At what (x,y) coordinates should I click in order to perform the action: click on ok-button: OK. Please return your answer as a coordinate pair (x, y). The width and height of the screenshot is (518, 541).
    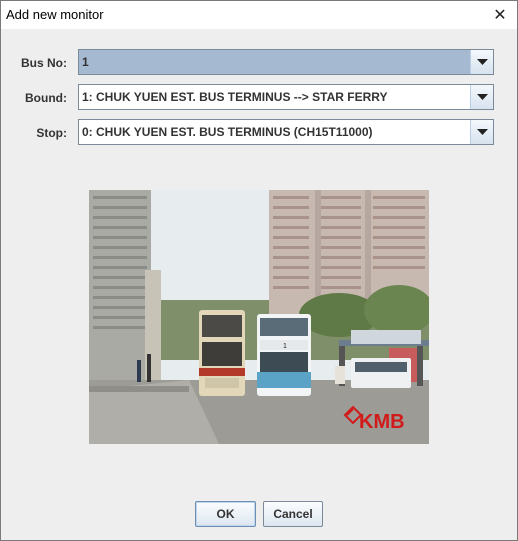
    Looking at the image, I should click on (225, 514).